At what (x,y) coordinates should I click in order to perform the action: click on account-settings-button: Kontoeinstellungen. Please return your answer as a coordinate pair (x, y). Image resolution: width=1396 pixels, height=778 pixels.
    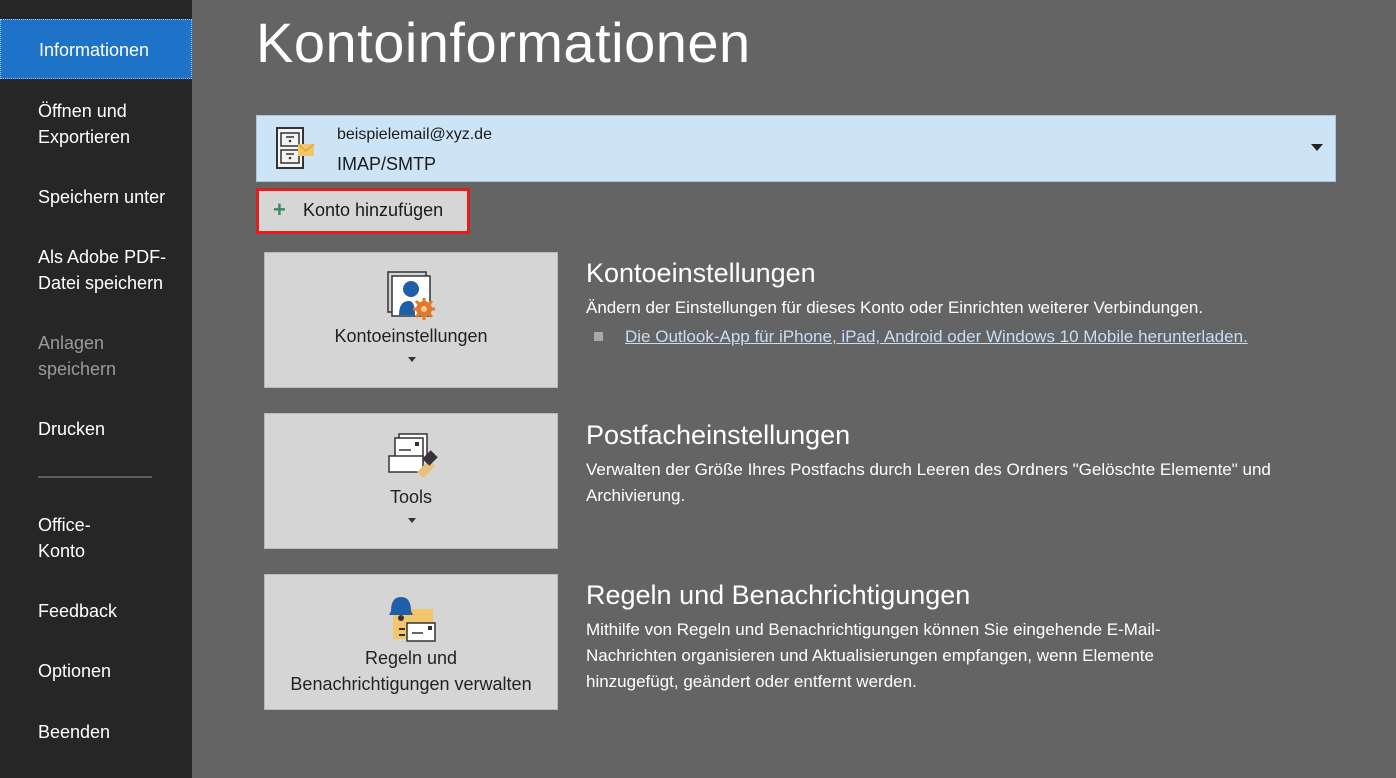
    Looking at the image, I should click on (411, 320).